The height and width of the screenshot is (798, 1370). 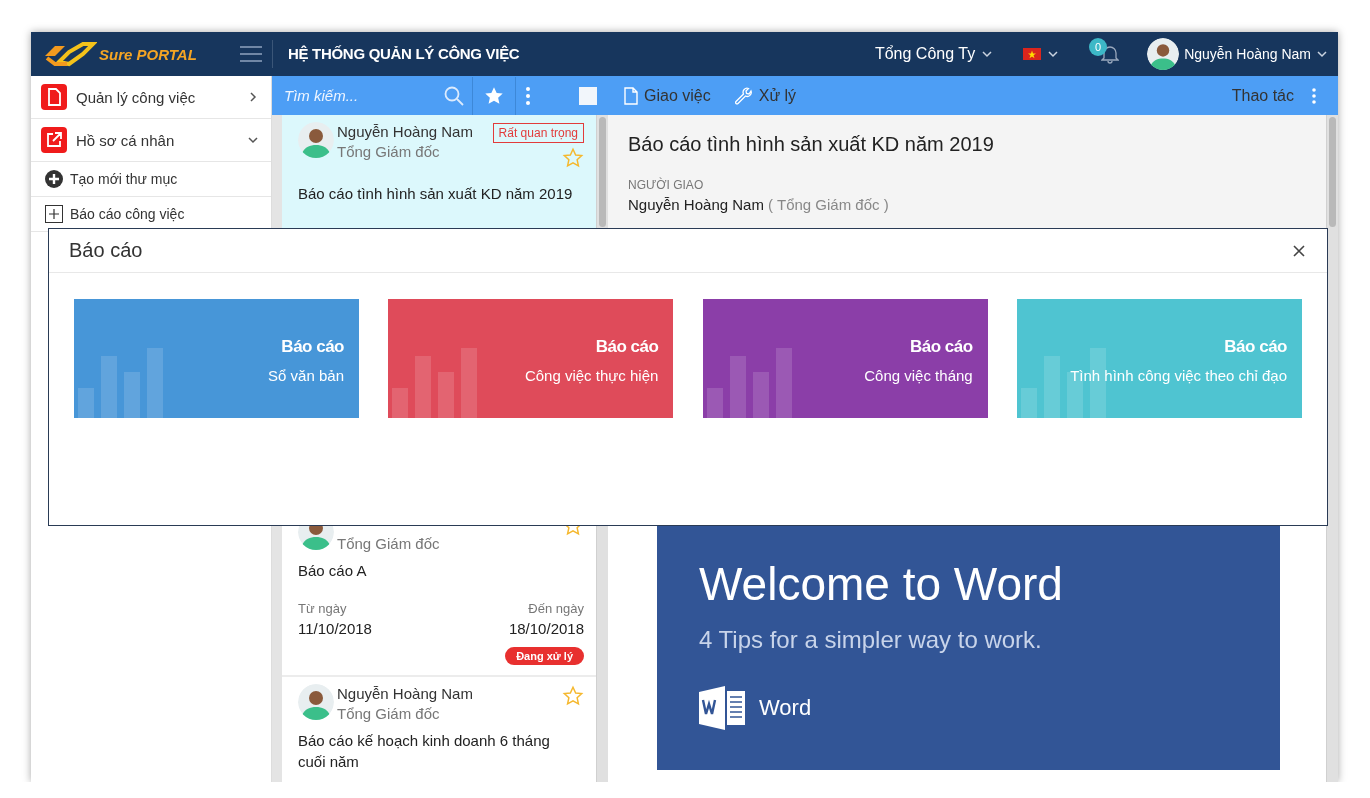 I want to click on priority-badge: Rất quan trọng, so click(x=538, y=133).